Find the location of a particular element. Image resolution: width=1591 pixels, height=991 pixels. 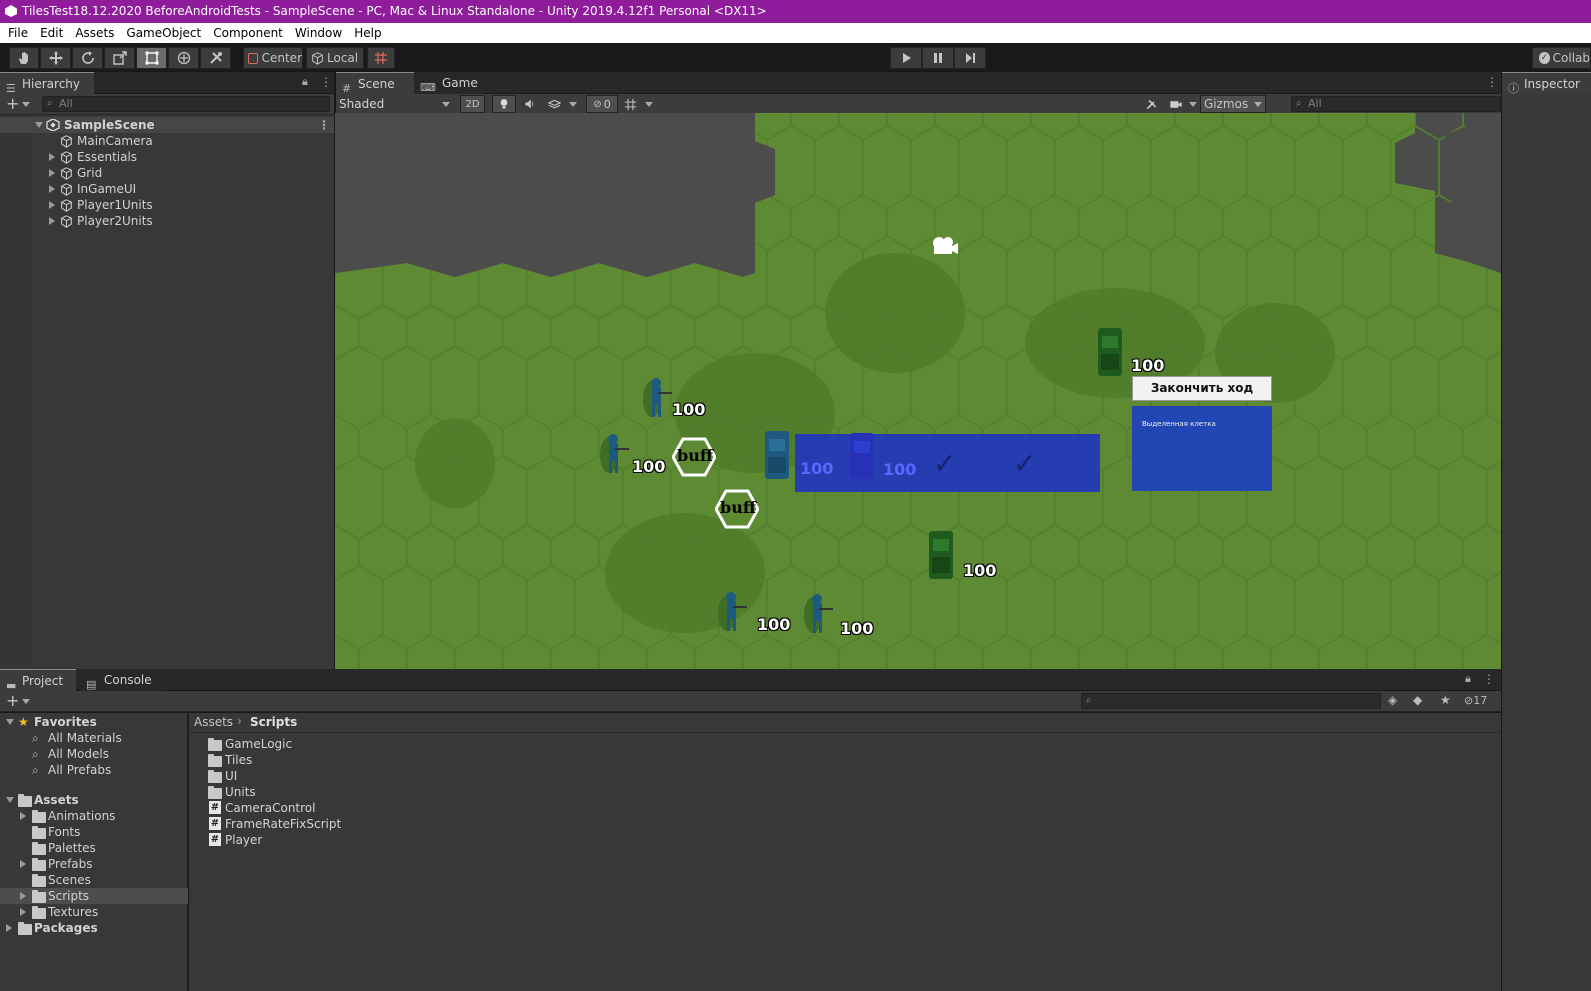

folder-fonts: Fonts is located at coordinates (94, 832).